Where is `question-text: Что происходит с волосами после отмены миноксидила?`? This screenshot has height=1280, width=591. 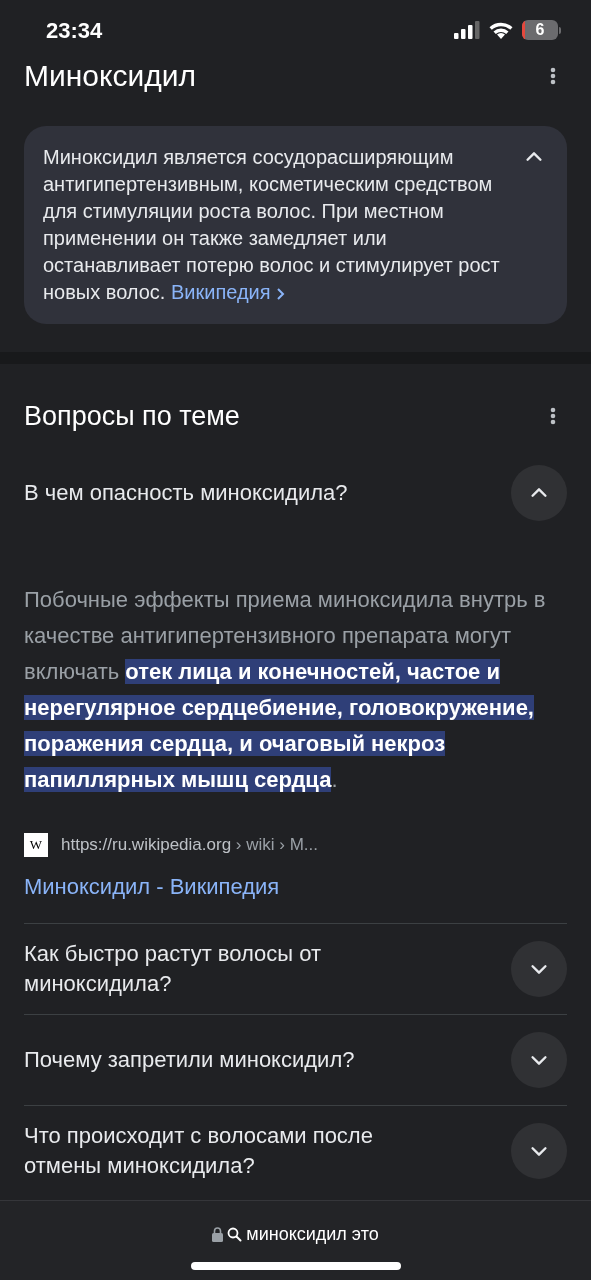
question-text: Что происходит с волосами после отмены миноксидила? is located at coordinates (229, 1150).